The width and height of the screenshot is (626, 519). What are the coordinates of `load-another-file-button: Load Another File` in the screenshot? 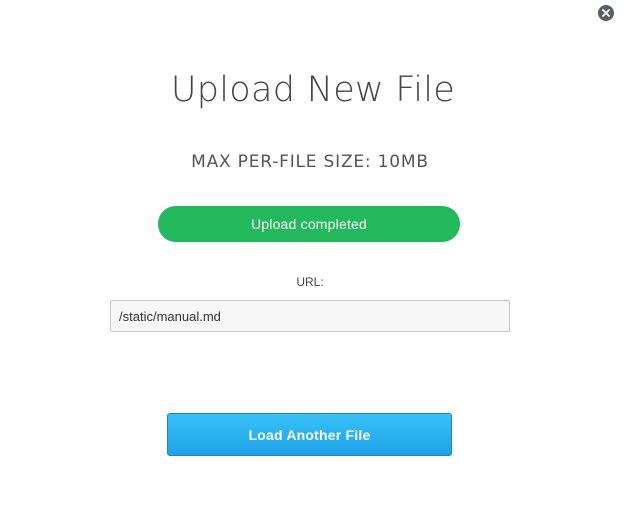 It's located at (309, 434).